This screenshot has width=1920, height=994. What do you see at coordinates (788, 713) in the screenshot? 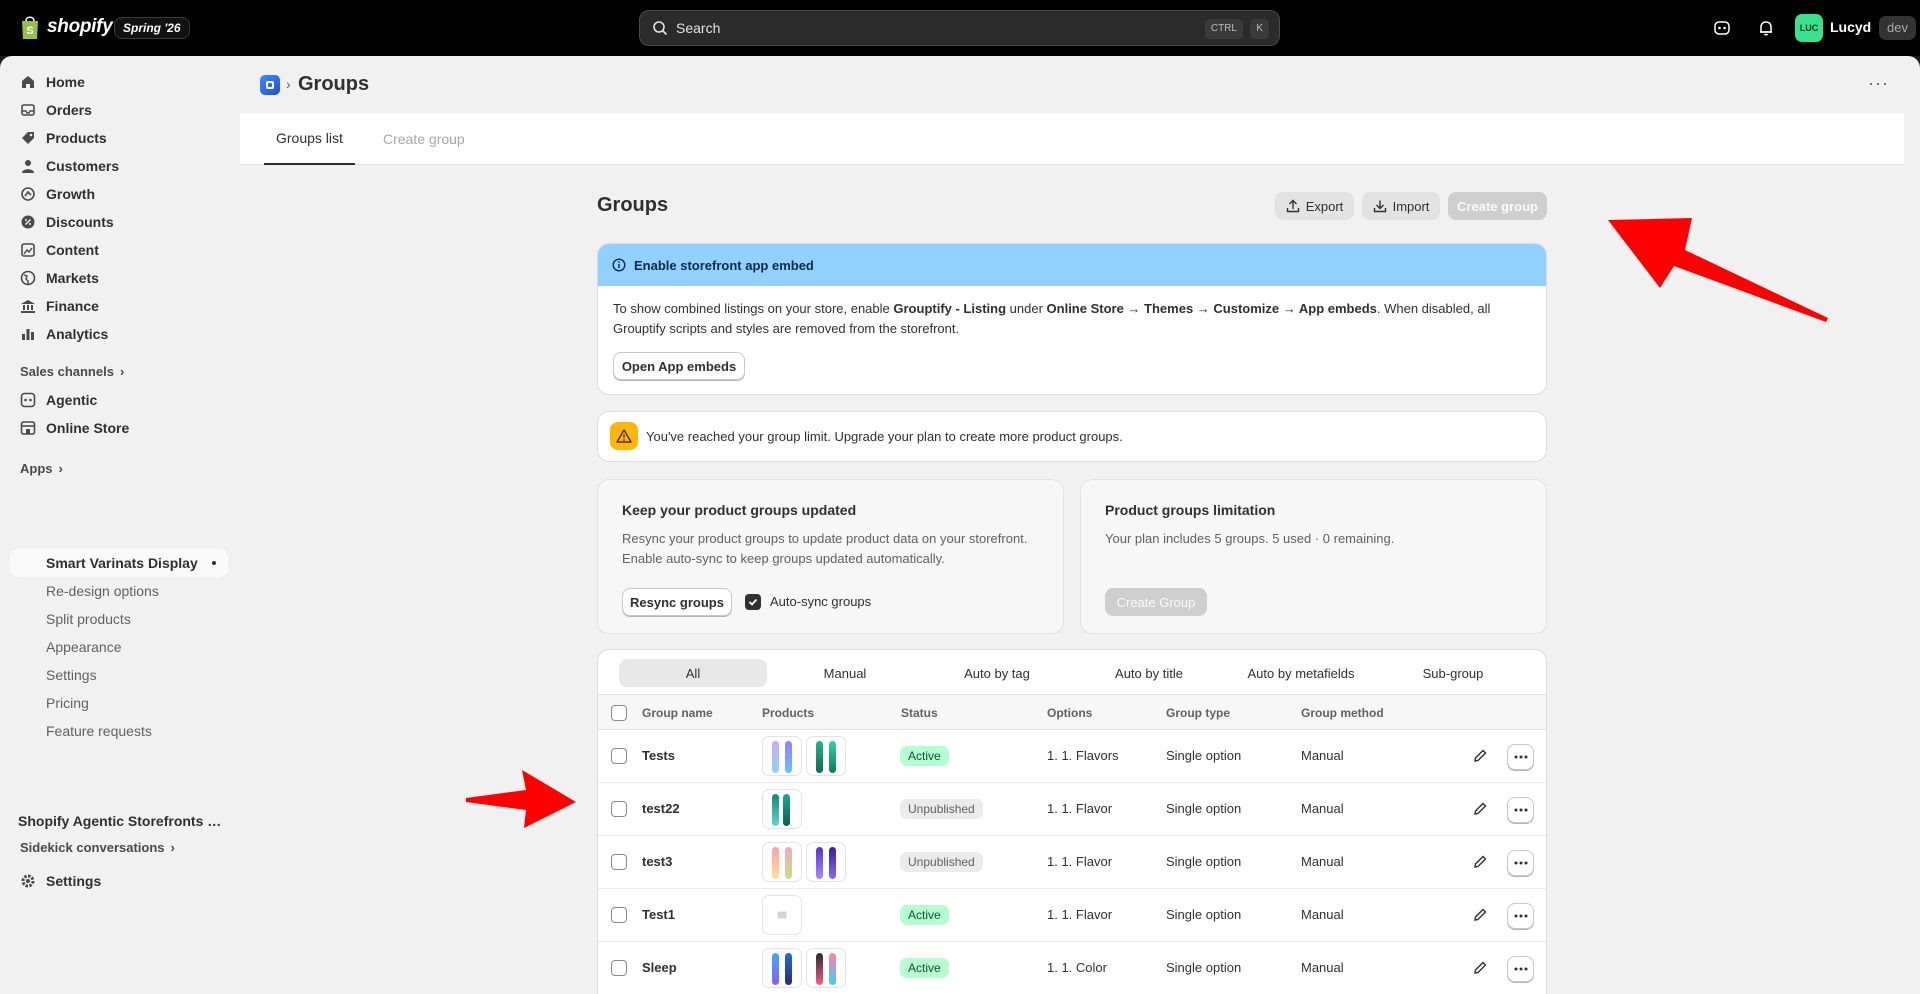
I see `column-header-products: Products` at bounding box center [788, 713].